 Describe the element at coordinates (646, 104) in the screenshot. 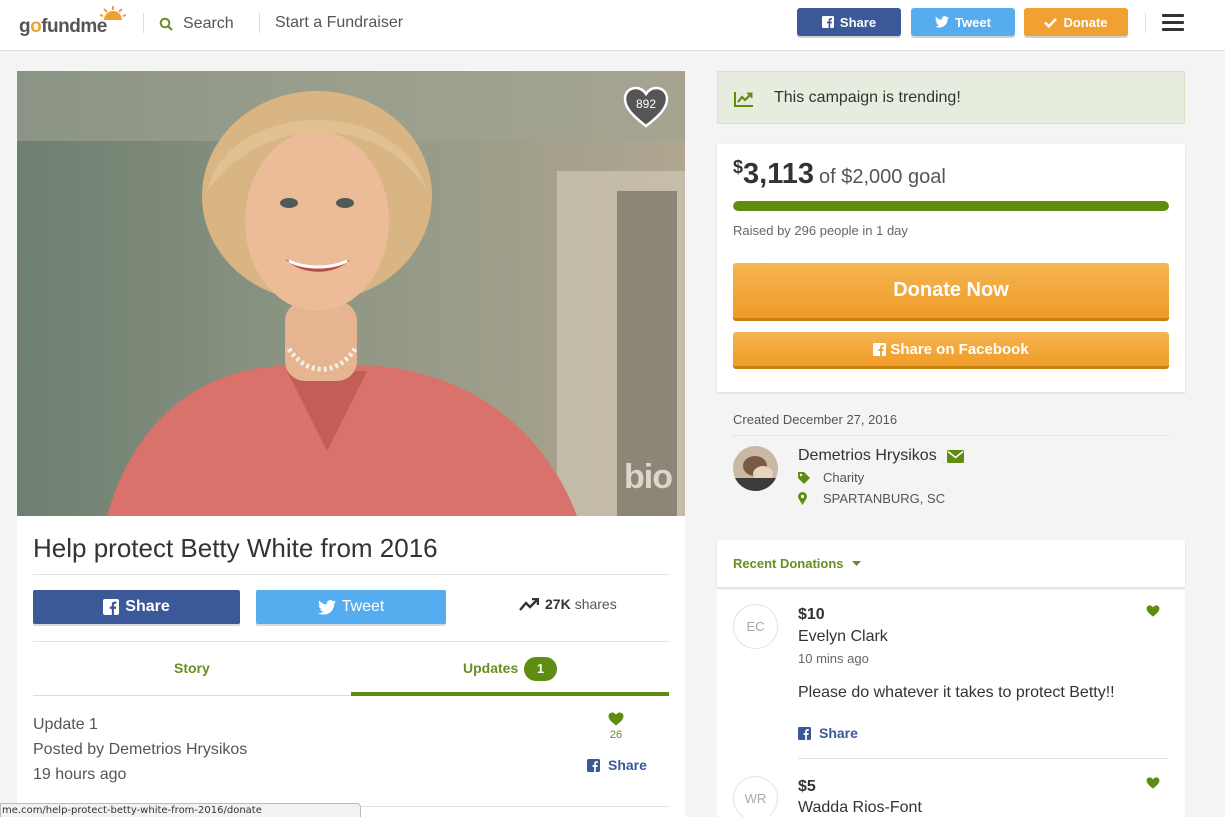

I see `heart-count: 892` at that location.